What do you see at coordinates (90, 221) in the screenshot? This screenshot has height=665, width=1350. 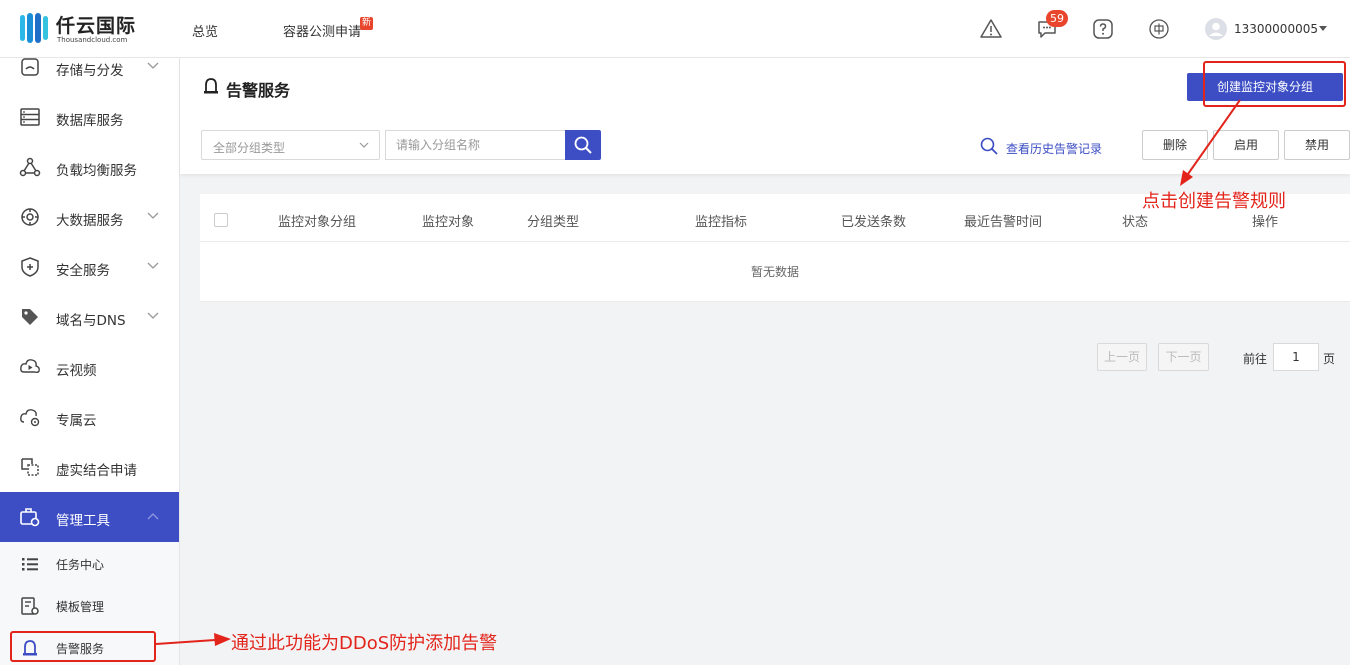 I see `sidebar-item-label: 大数据服务` at bounding box center [90, 221].